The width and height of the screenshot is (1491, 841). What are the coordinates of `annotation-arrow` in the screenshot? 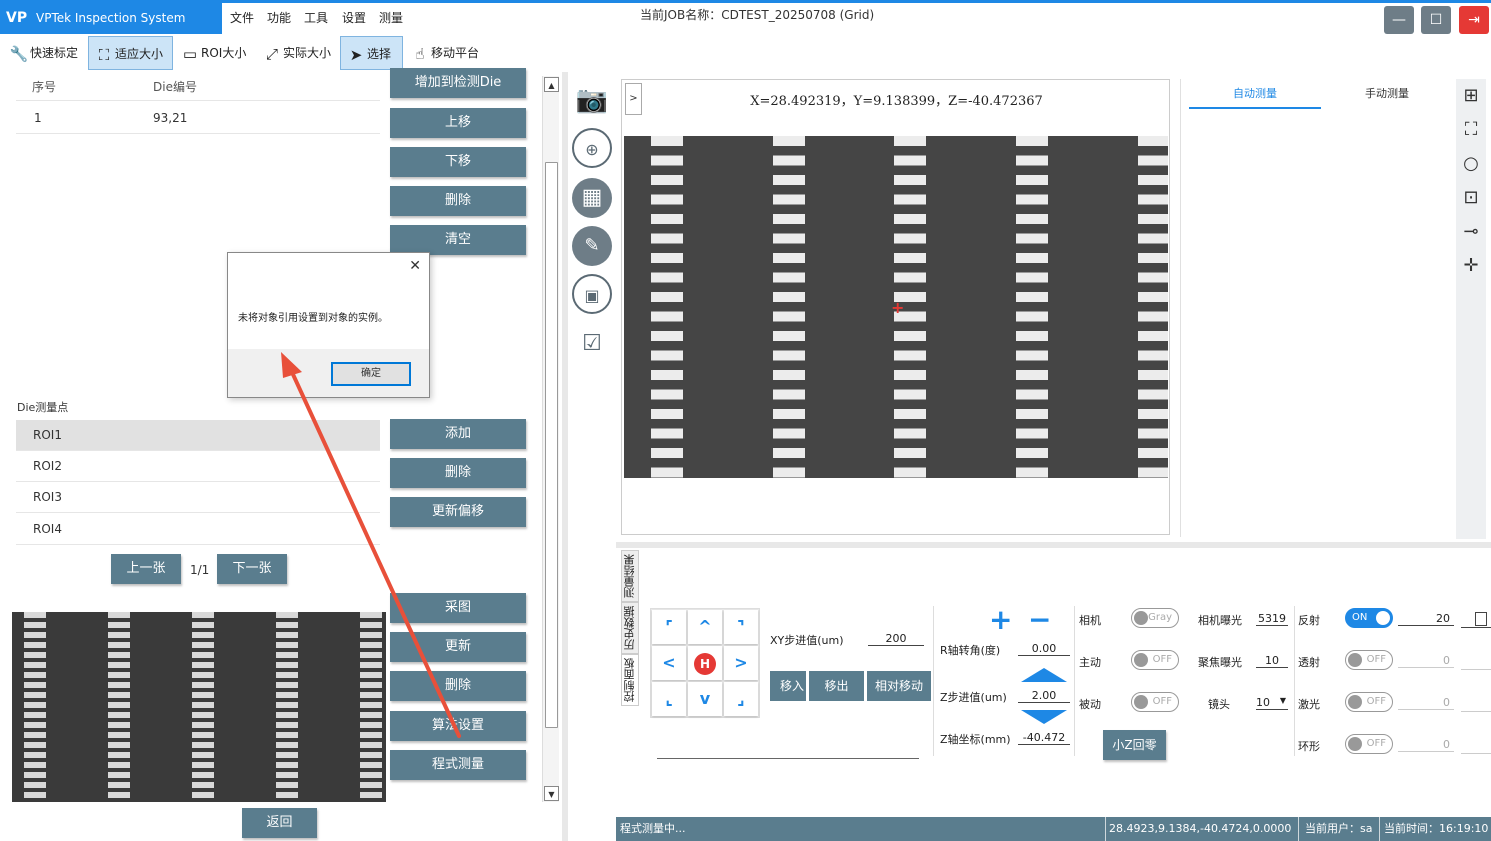 It's located at (371, 545).